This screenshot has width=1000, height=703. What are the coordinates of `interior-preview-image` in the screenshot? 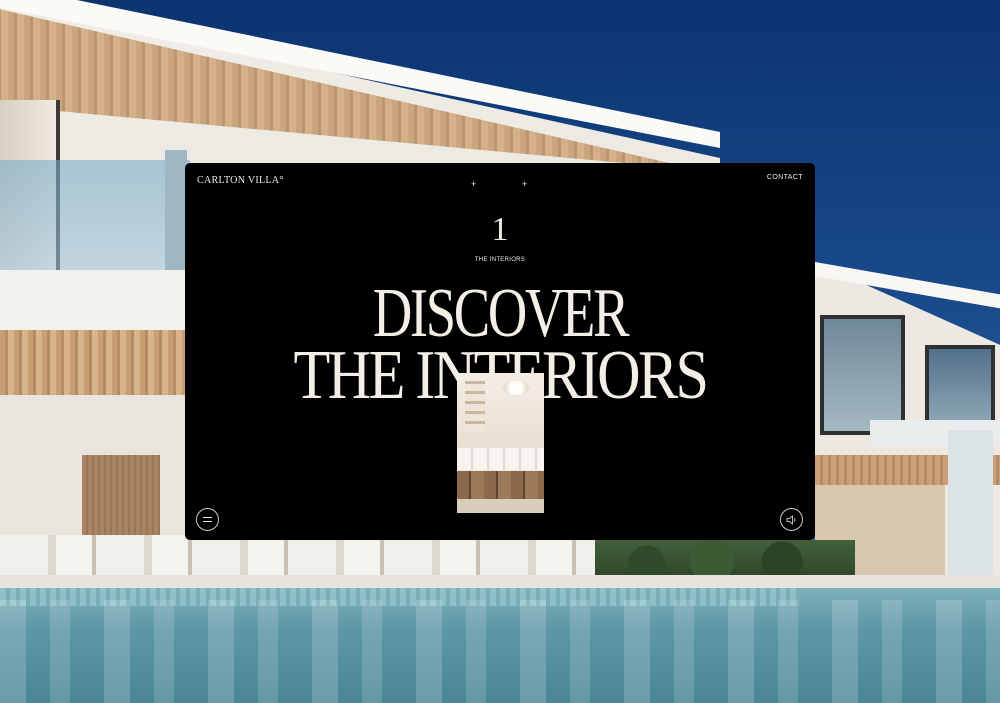 It's located at (500, 443).